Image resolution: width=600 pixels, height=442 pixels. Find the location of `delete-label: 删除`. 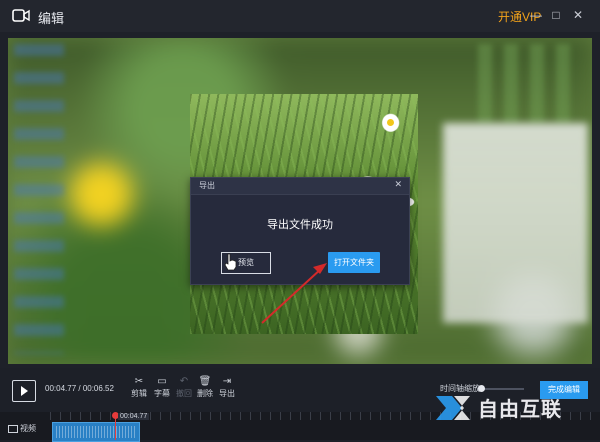

delete-label: 删除 is located at coordinates (205, 393).